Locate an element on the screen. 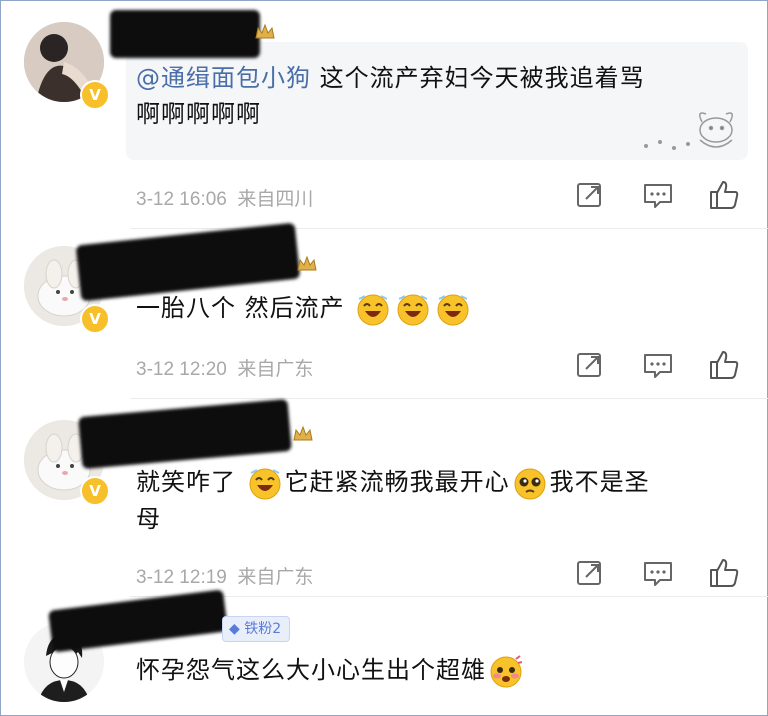 This screenshot has width=768, height=716. comment-4-text: 怀孕怨气这么大小心生出个超雄 is located at coordinates (331, 670).